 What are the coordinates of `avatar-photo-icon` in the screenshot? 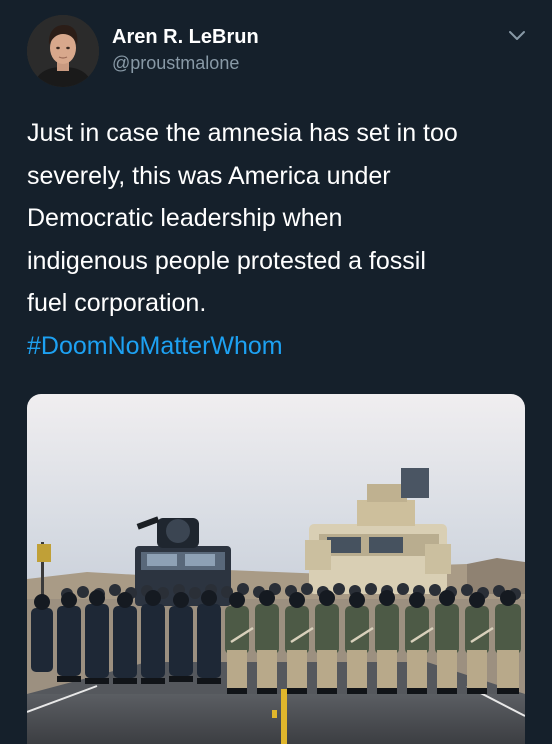 It's located at (63, 51).